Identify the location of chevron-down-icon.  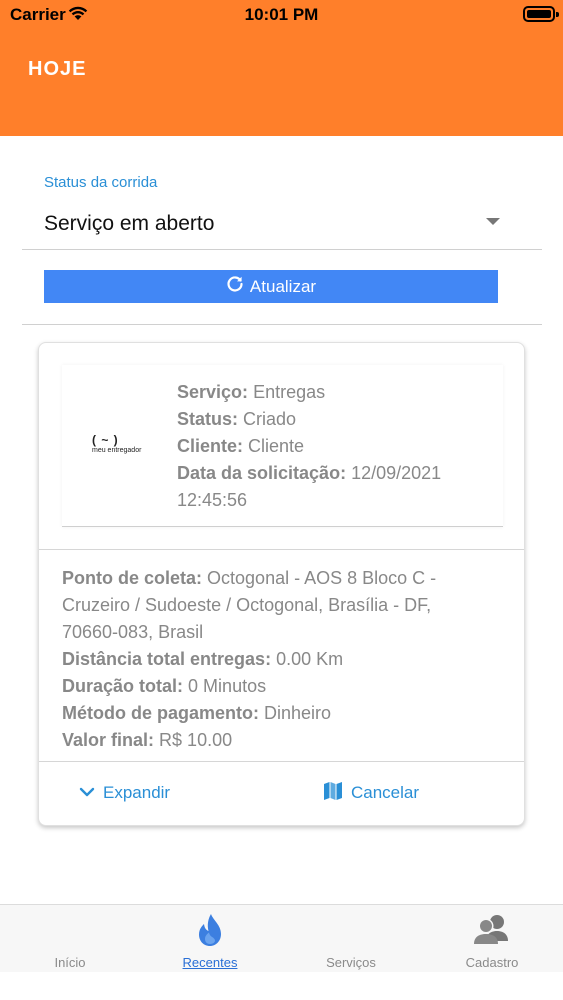
(87, 793).